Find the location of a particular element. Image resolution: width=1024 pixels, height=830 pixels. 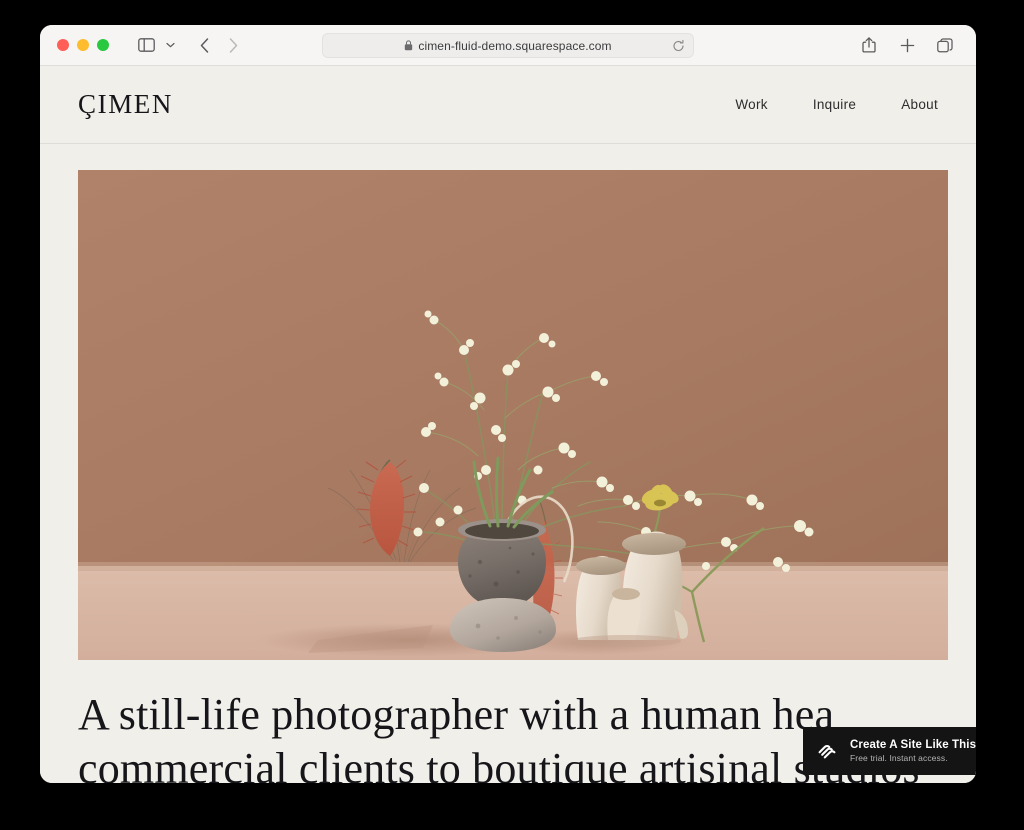

maximize-window-button is located at coordinates (103, 45).